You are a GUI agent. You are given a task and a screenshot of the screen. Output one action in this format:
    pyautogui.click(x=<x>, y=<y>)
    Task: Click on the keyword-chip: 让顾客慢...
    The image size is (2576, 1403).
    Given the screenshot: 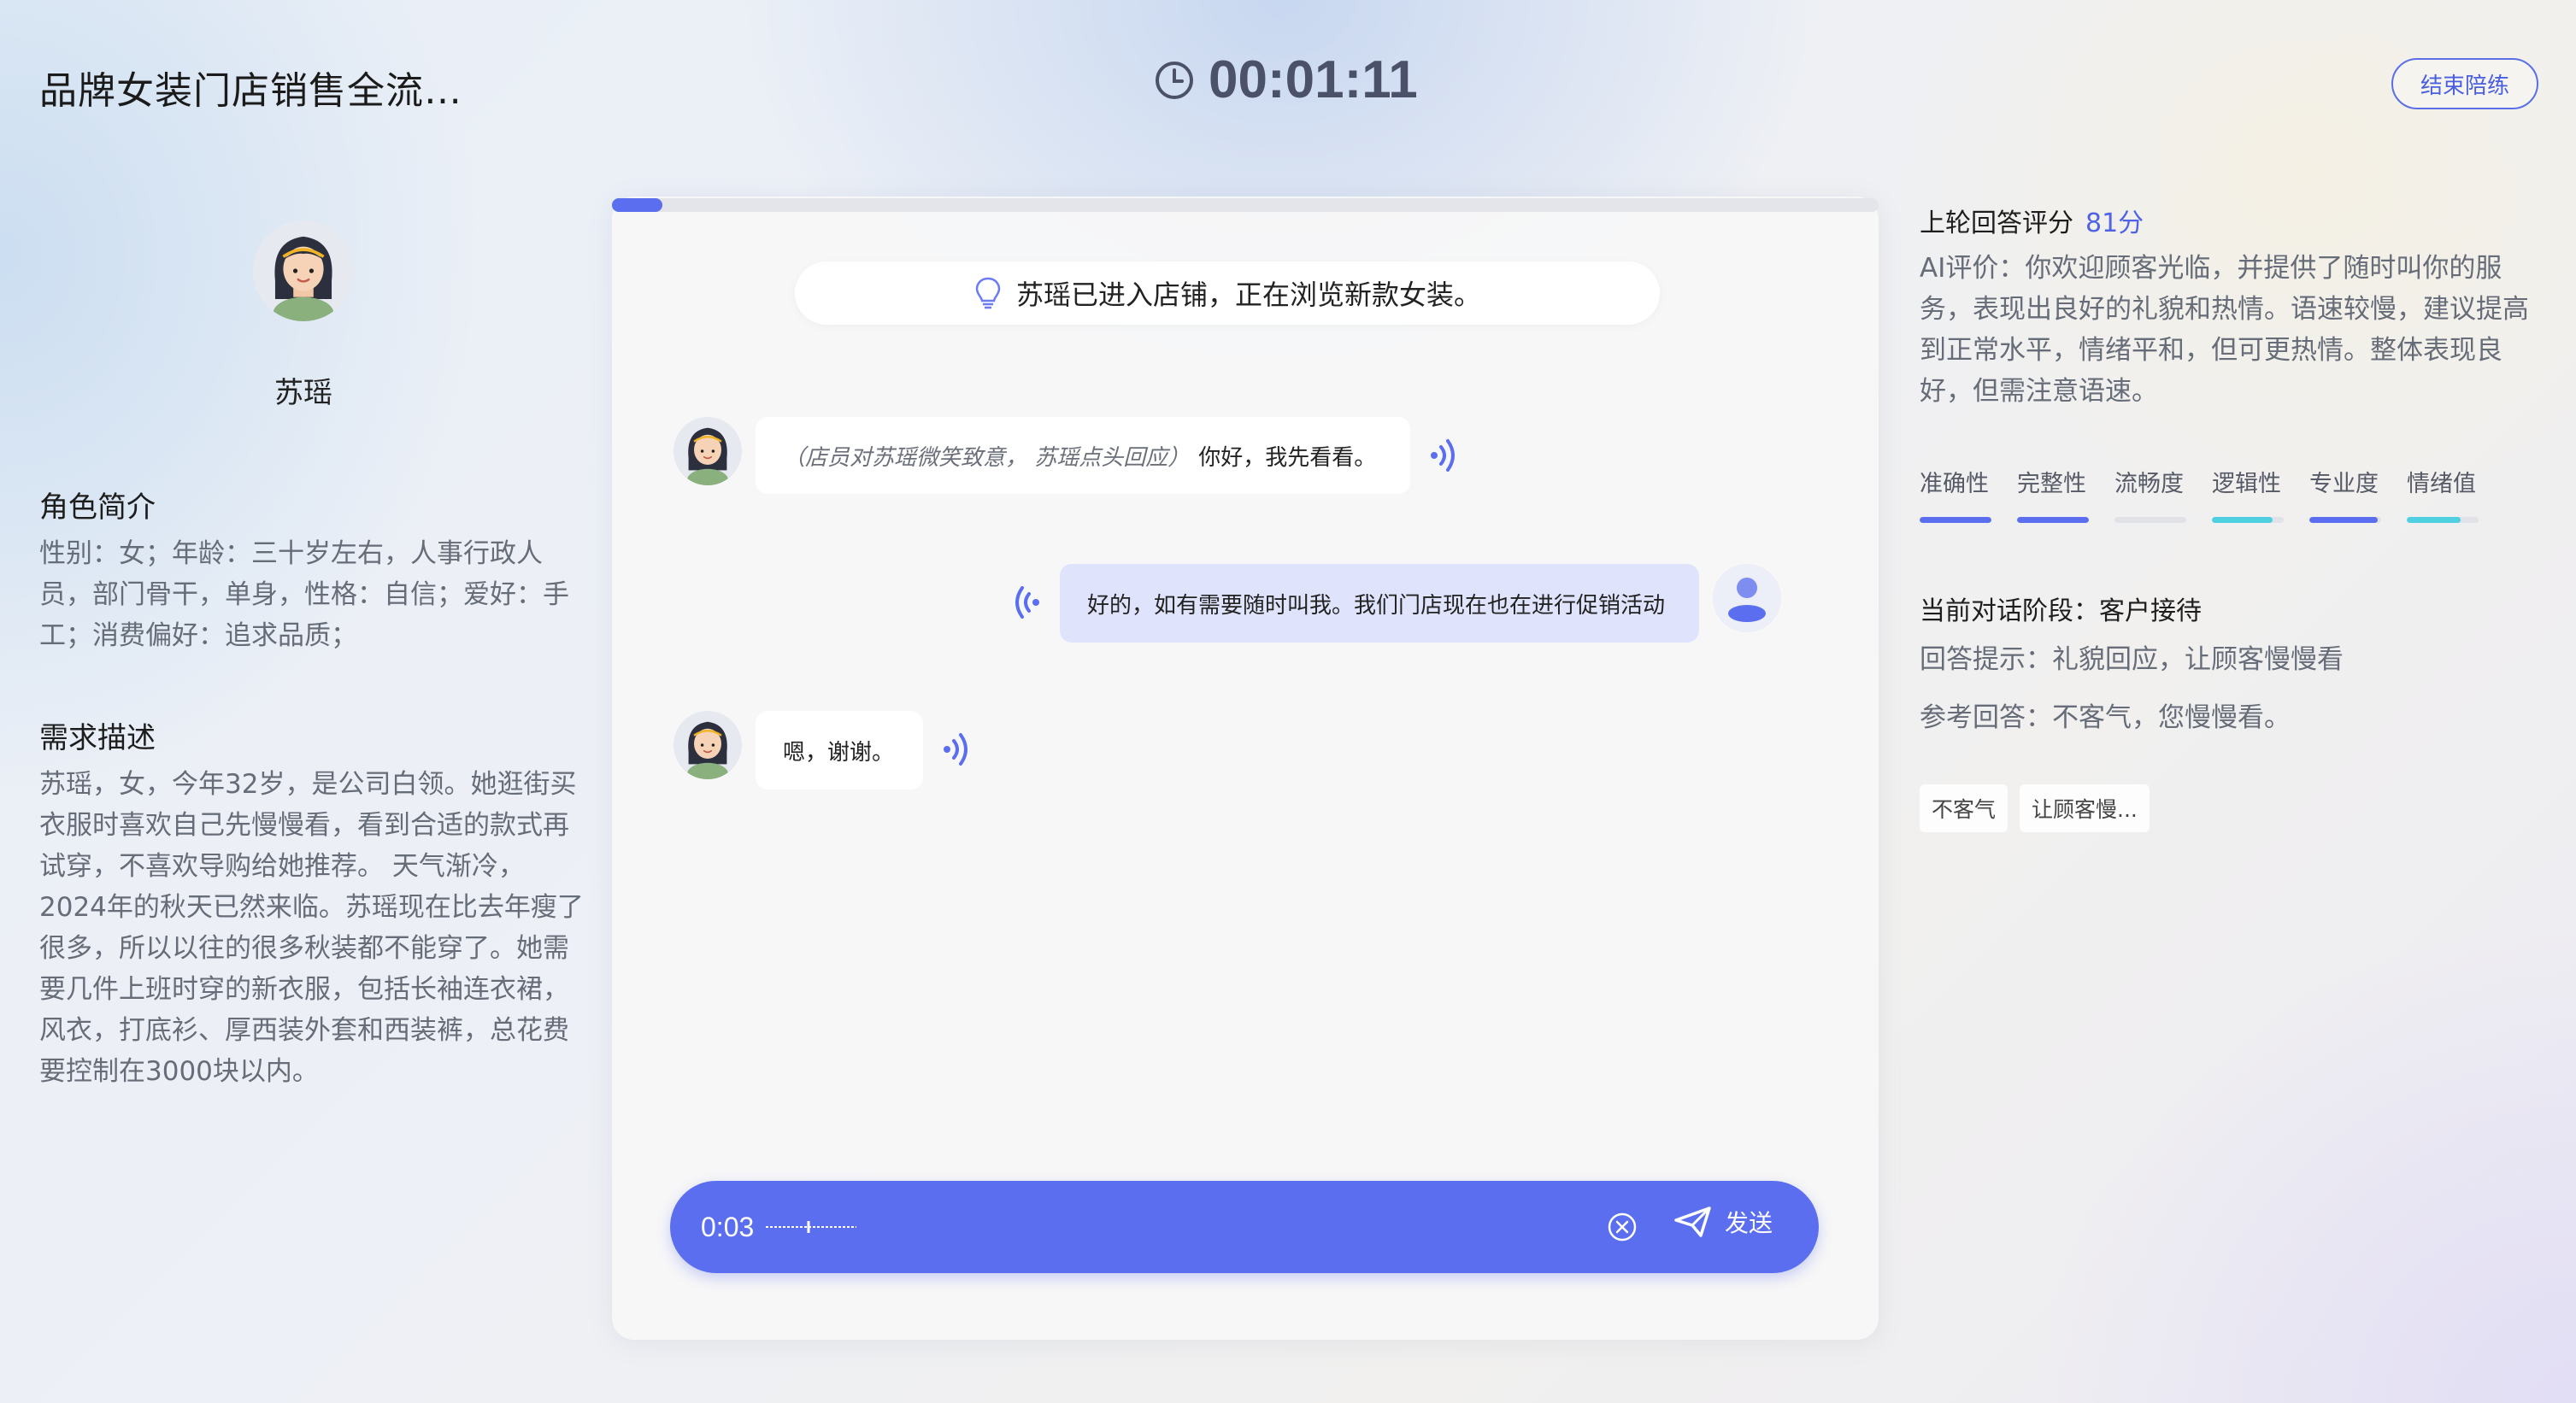 What is the action you would take?
    pyautogui.click(x=2085, y=808)
    